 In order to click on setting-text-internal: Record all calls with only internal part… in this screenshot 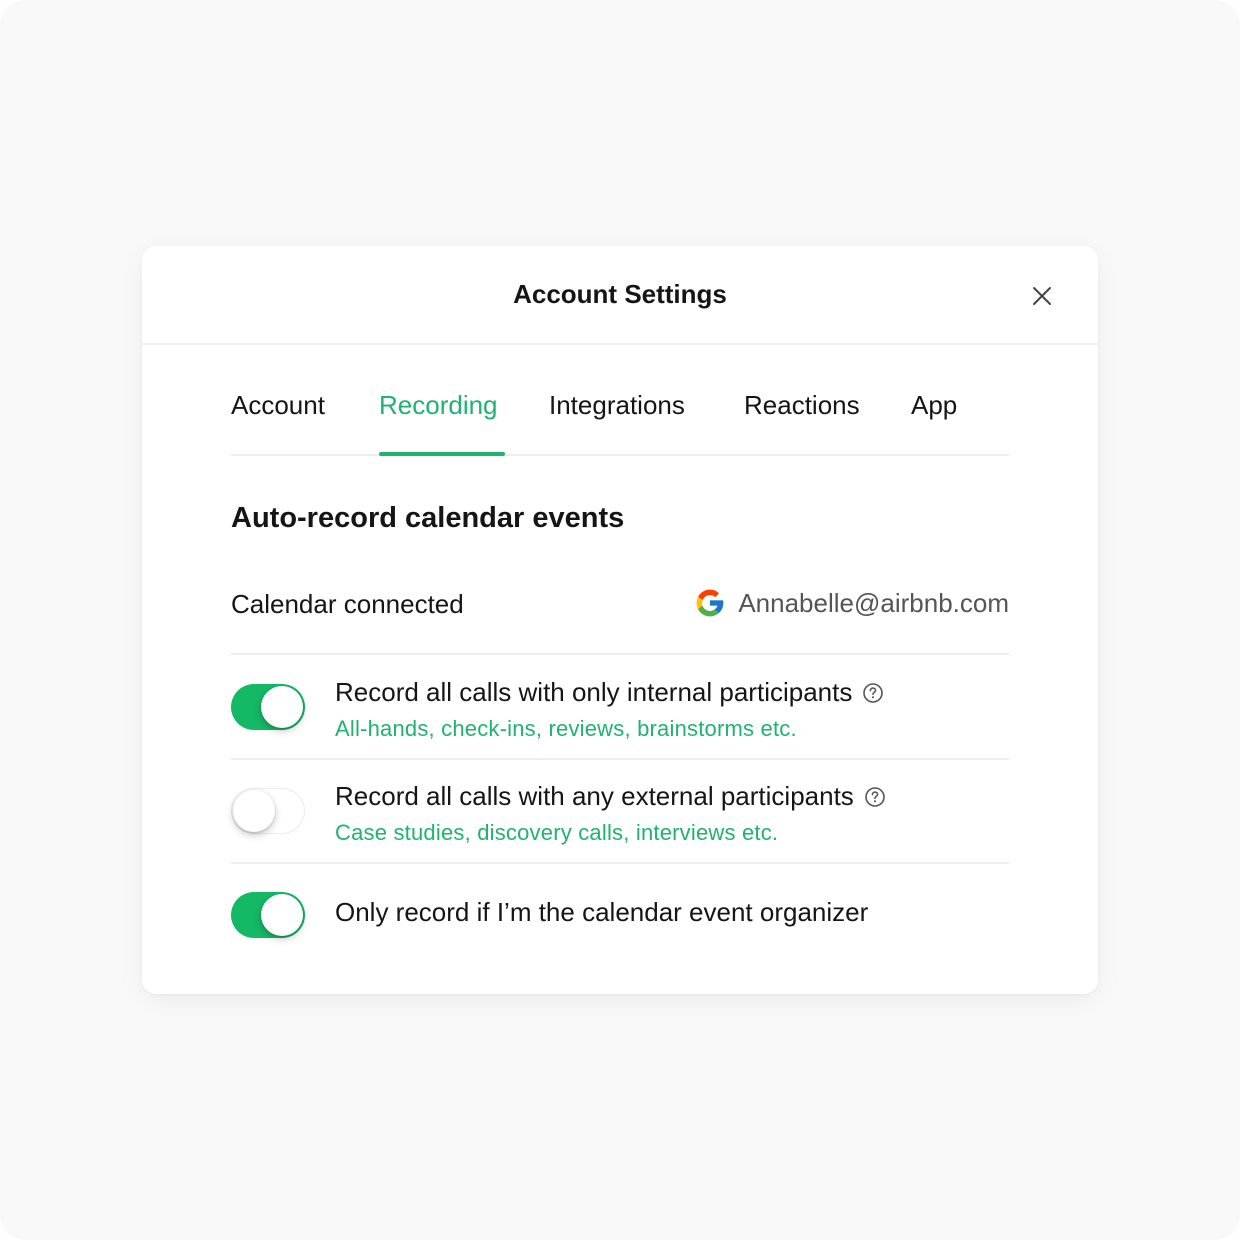, I will do `click(609, 709)`.